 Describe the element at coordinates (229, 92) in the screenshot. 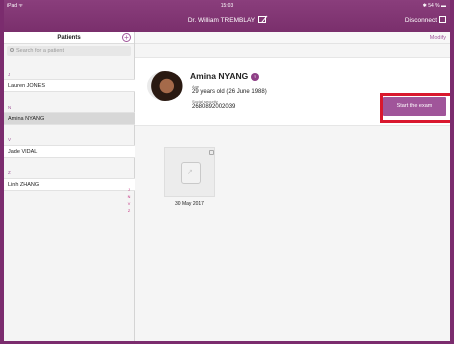

I see `age-value: 29 years old (26 June 1988)` at that location.